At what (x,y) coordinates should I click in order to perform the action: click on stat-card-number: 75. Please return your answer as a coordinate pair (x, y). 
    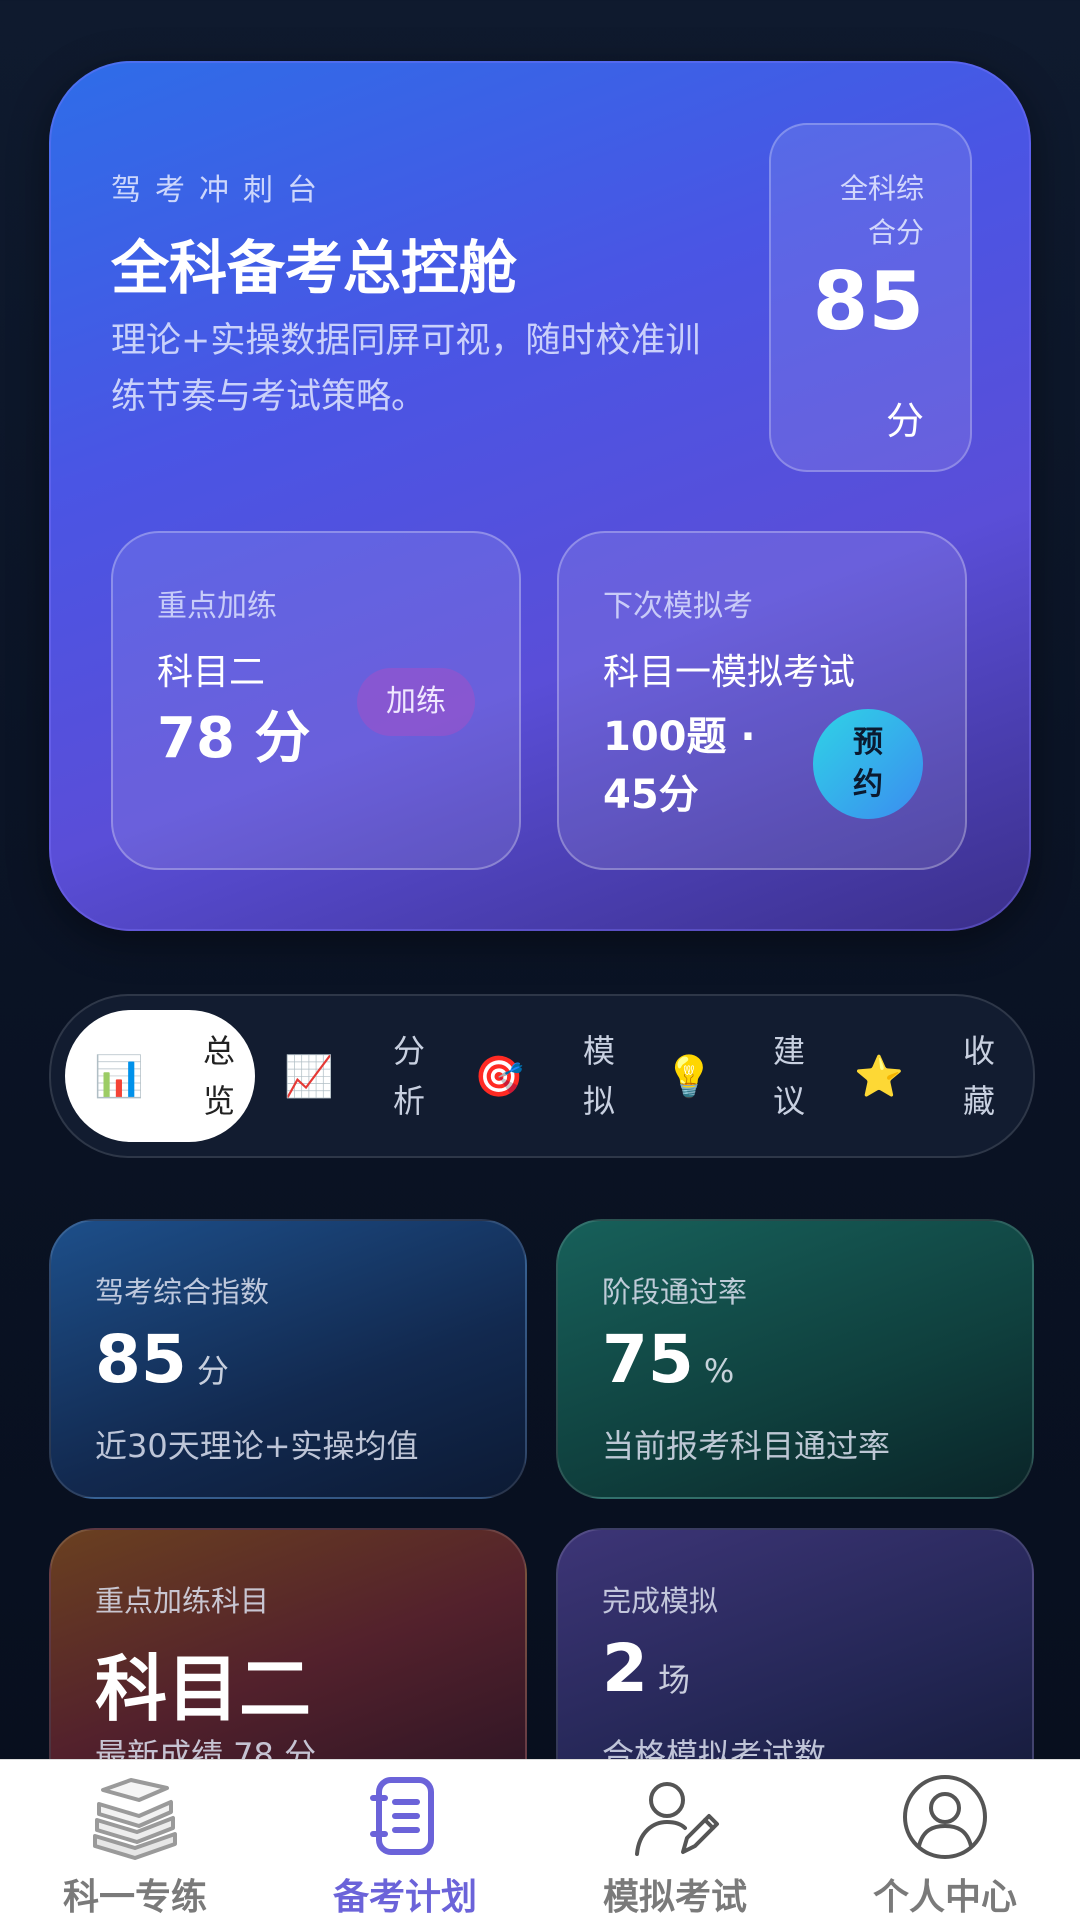
    Looking at the image, I should click on (648, 1359).